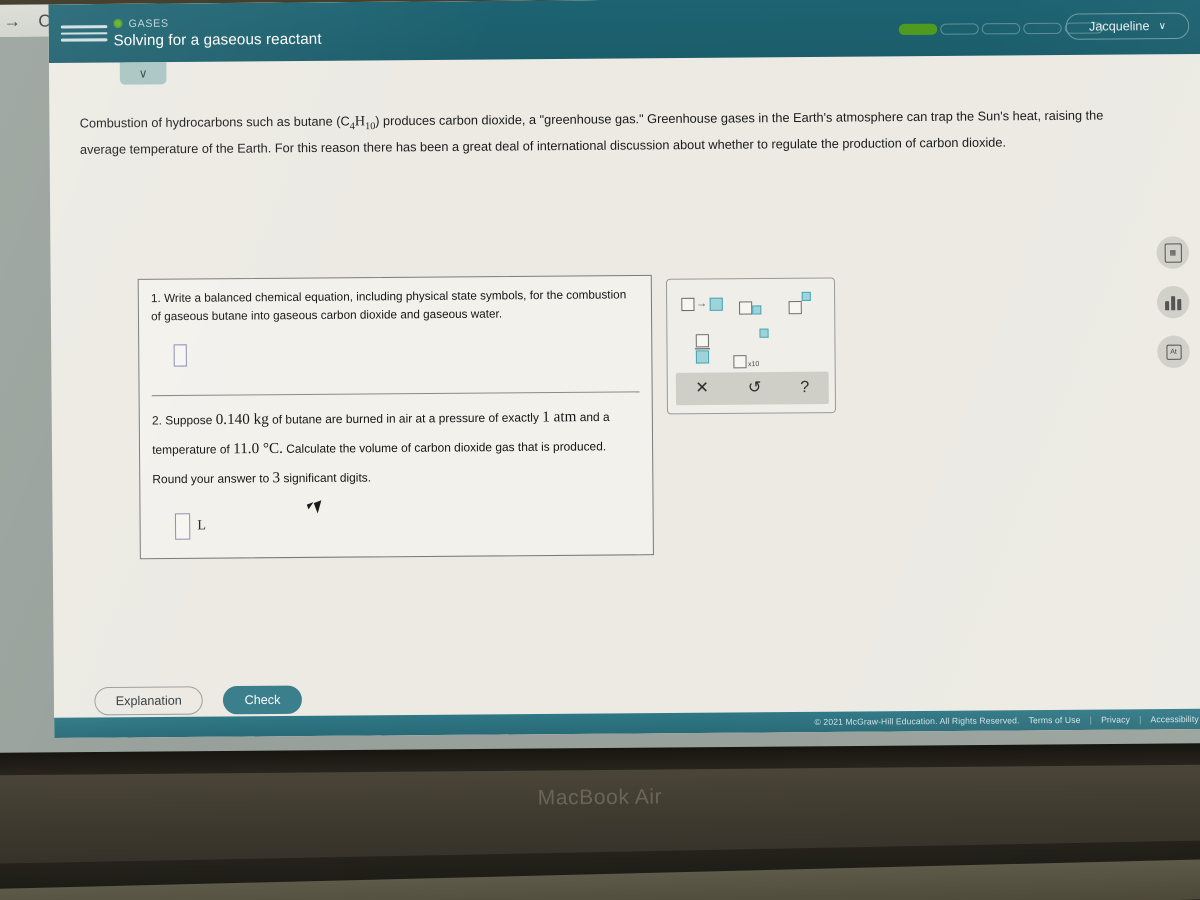  I want to click on tool-rail: ▦ At, so click(1173, 302).